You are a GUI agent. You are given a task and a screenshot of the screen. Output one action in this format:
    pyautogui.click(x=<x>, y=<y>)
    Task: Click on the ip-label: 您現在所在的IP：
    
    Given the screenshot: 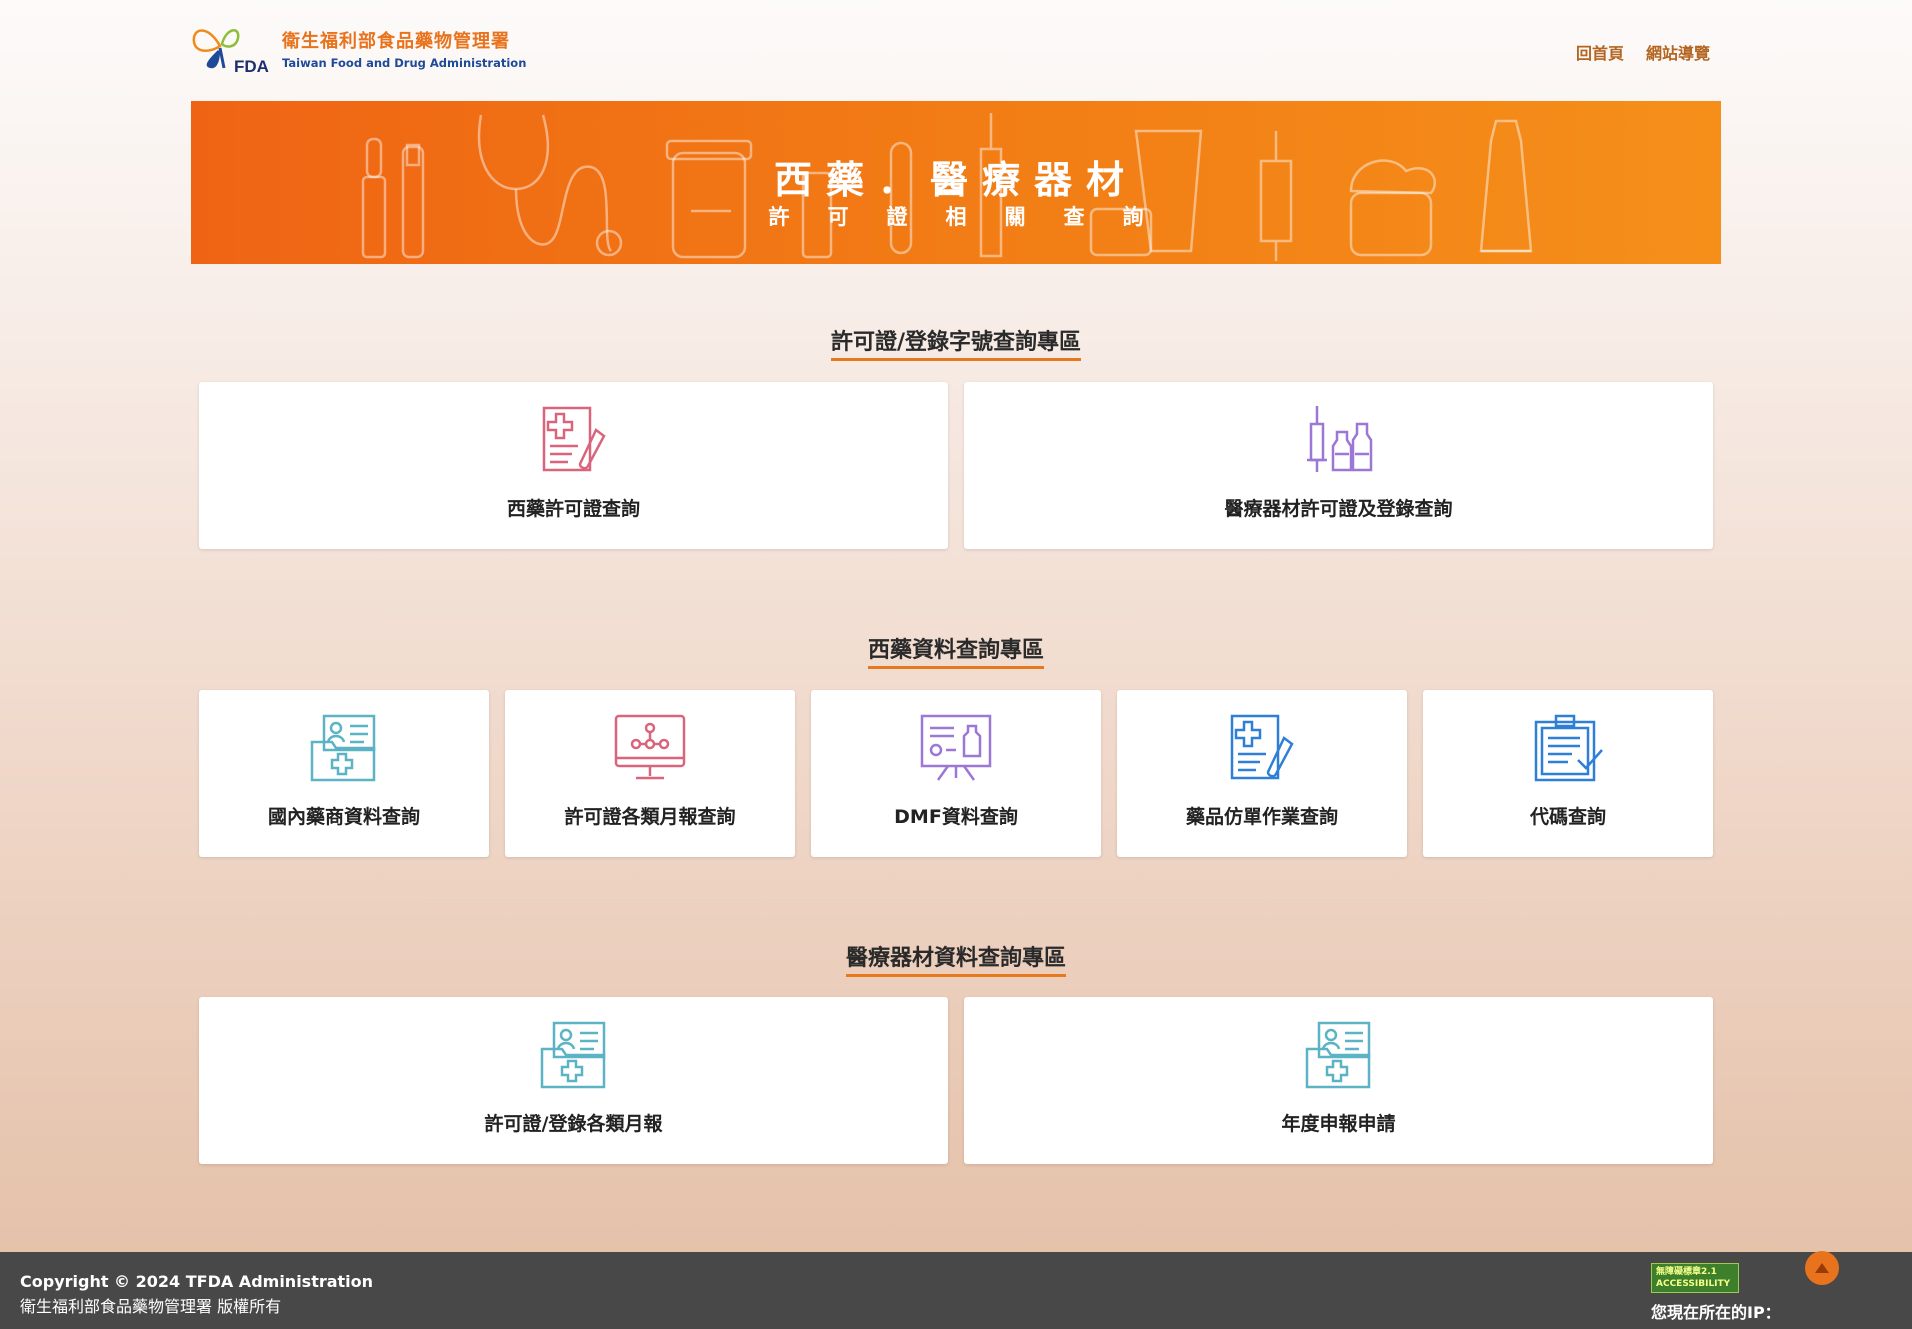 What is the action you would take?
    pyautogui.click(x=1716, y=1312)
    